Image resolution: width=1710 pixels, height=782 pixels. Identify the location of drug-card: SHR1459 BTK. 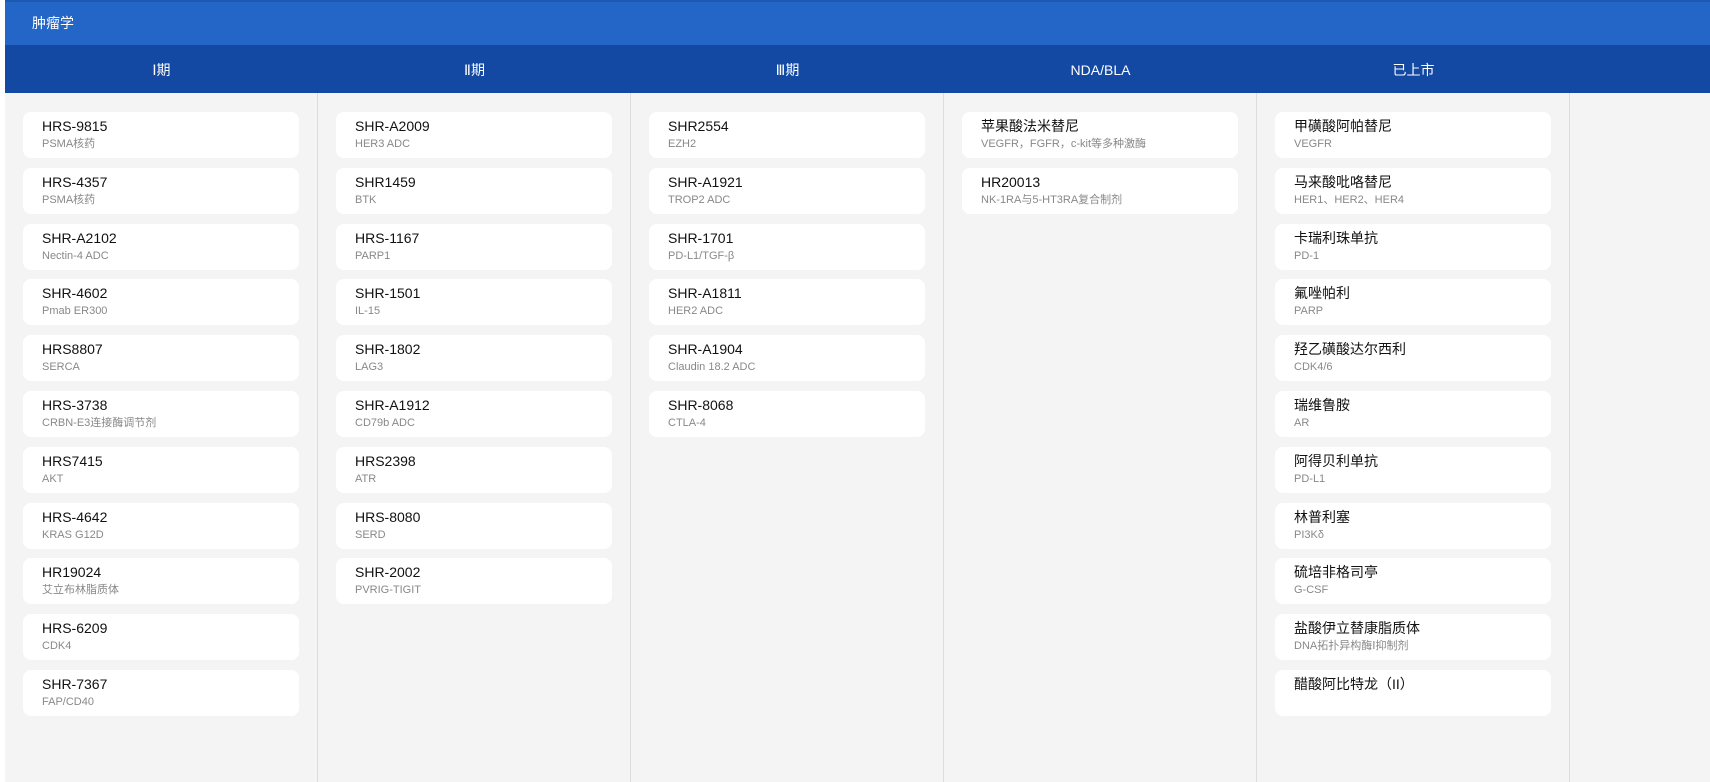
(474, 190).